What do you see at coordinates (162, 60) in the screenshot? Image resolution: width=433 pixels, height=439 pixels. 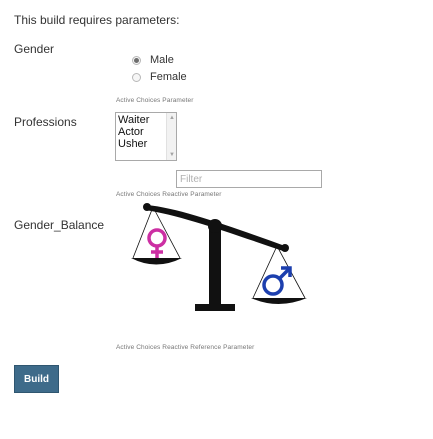 I see `male-radio-label: Male` at bounding box center [162, 60].